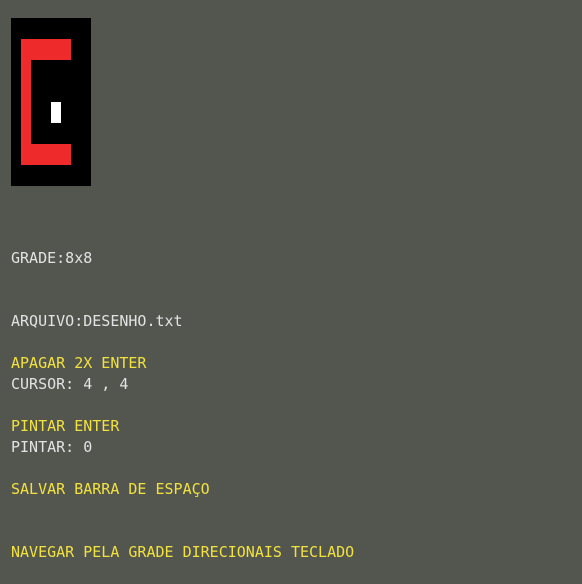  What do you see at coordinates (65, 426) in the screenshot?
I see `help-paint: PINTAR ENTER` at bounding box center [65, 426].